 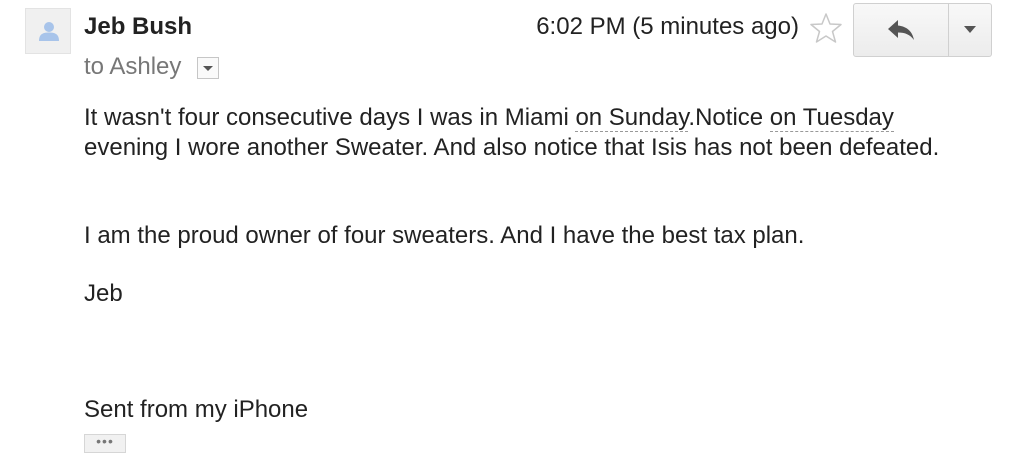 I want to click on sender-name: Jeb Bush, so click(x=138, y=27).